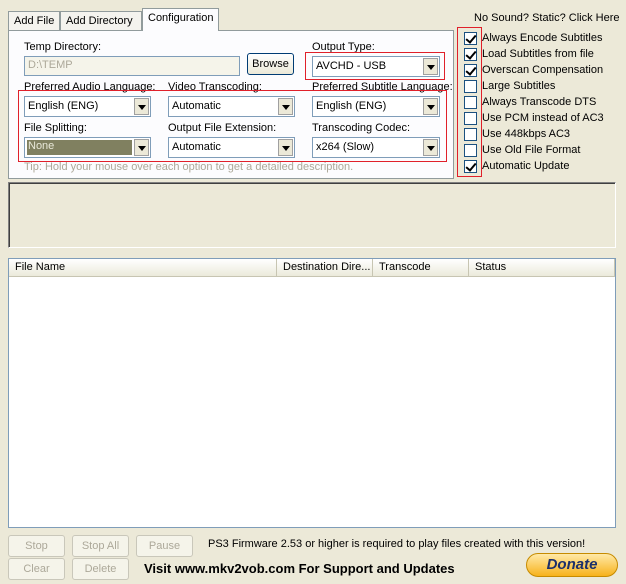  Describe the element at coordinates (542, 70) in the screenshot. I see `option-label: Overscan Compensation` at that location.